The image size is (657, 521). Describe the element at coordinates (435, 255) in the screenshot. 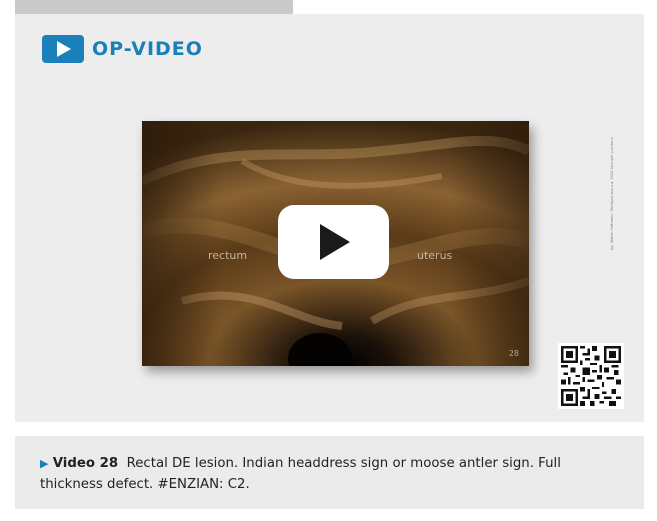

I see `label-uterus: uterus` at that location.